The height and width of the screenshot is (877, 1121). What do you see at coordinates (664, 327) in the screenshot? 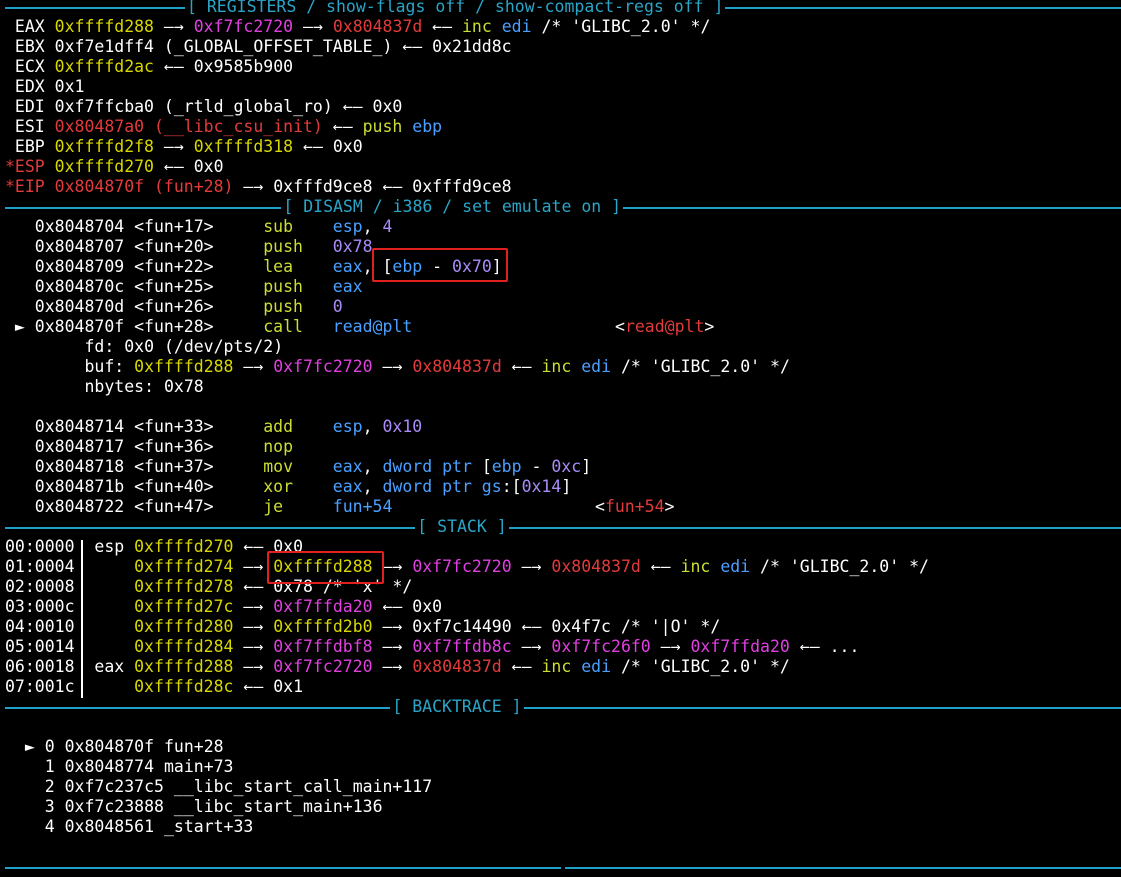
I see `branch-target: <read@plt>` at bounding box center [664, 327].